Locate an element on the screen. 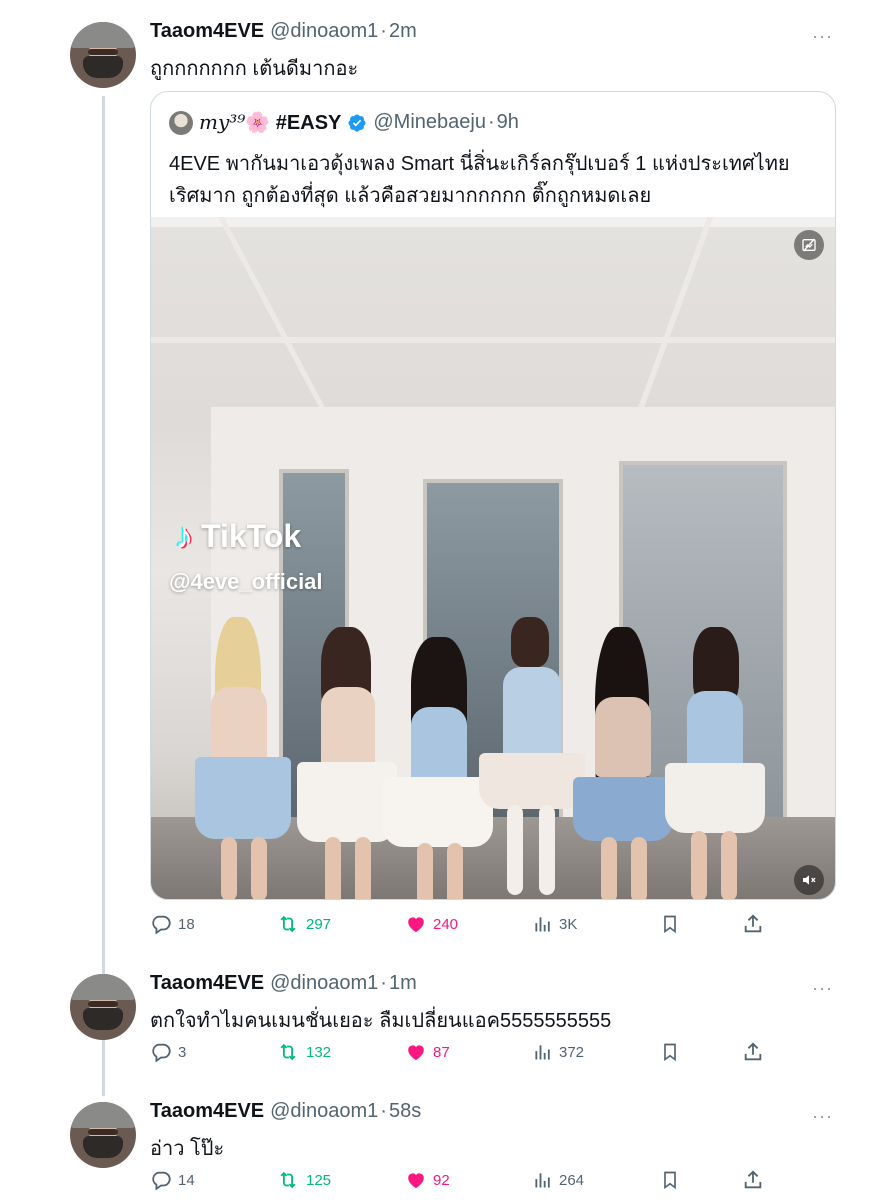 The width and height of the screenshot is (891, 1200). like-count: 87 is located at coordinates (441, 1052).